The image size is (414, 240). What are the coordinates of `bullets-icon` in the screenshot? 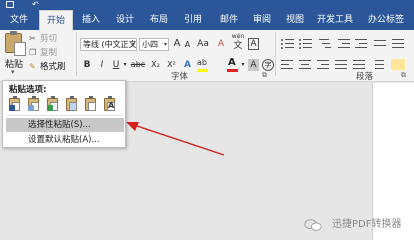 It's located at (288, 43).